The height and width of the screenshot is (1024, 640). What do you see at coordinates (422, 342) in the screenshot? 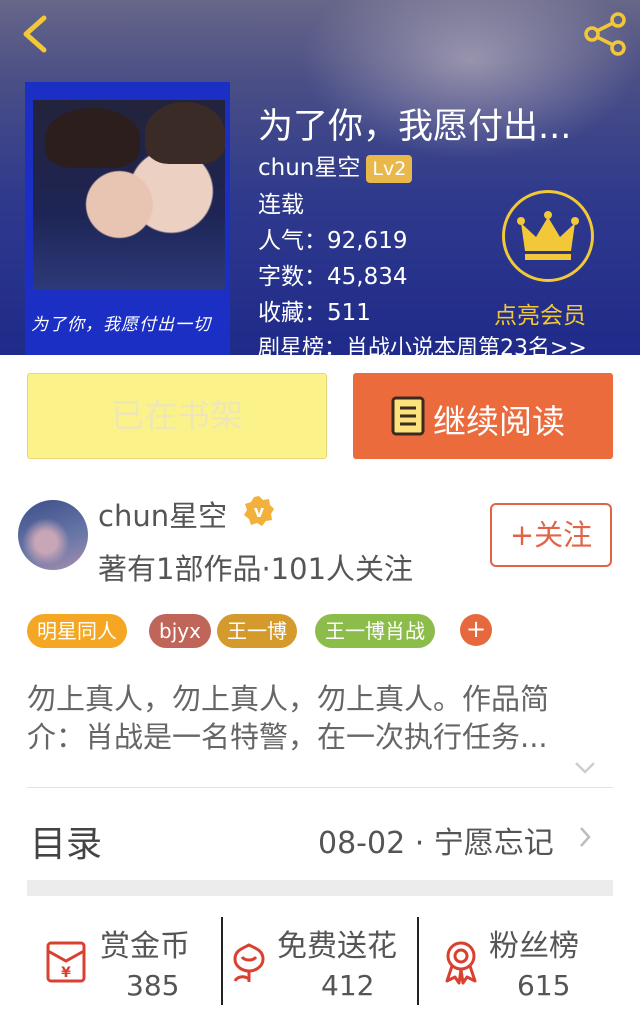
I see `rank-link: 剧星榜：肖战小说本周第23名>>` at bounding box center [422, 342].